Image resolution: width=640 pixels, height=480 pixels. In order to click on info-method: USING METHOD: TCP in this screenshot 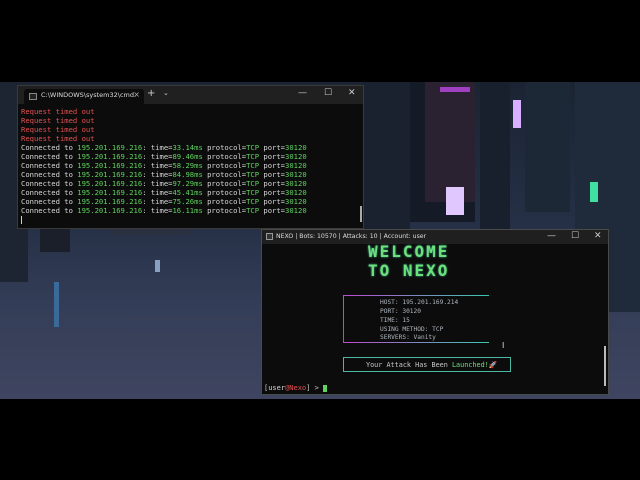, I will do `click(412, 329)`.